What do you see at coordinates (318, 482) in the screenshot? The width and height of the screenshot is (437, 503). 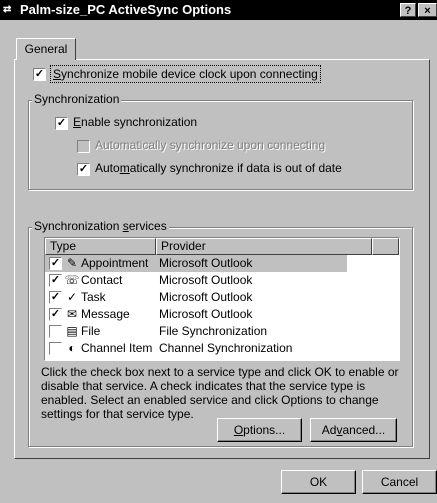 I see `ok-button: OK` at bounding box center [318, 482].